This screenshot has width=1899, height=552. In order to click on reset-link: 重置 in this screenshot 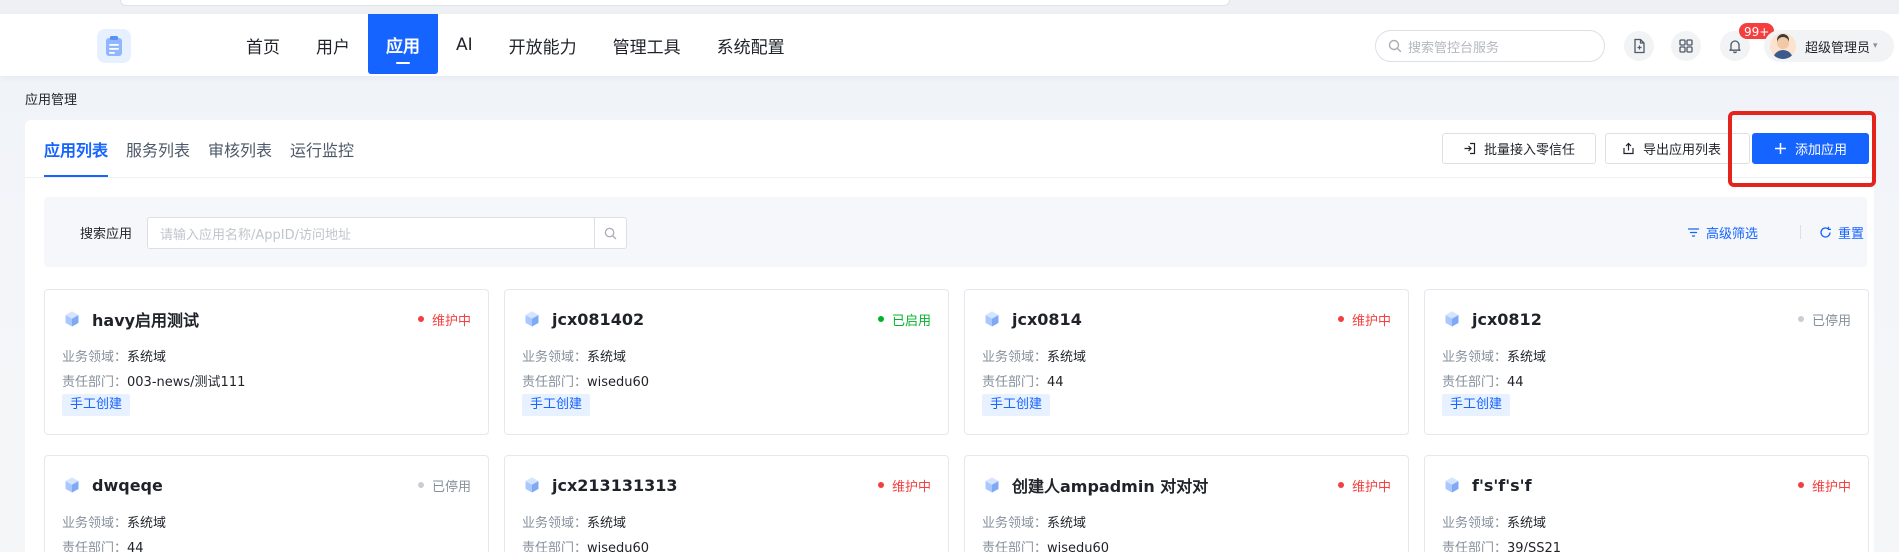, I will do `click(1841, 232)`.